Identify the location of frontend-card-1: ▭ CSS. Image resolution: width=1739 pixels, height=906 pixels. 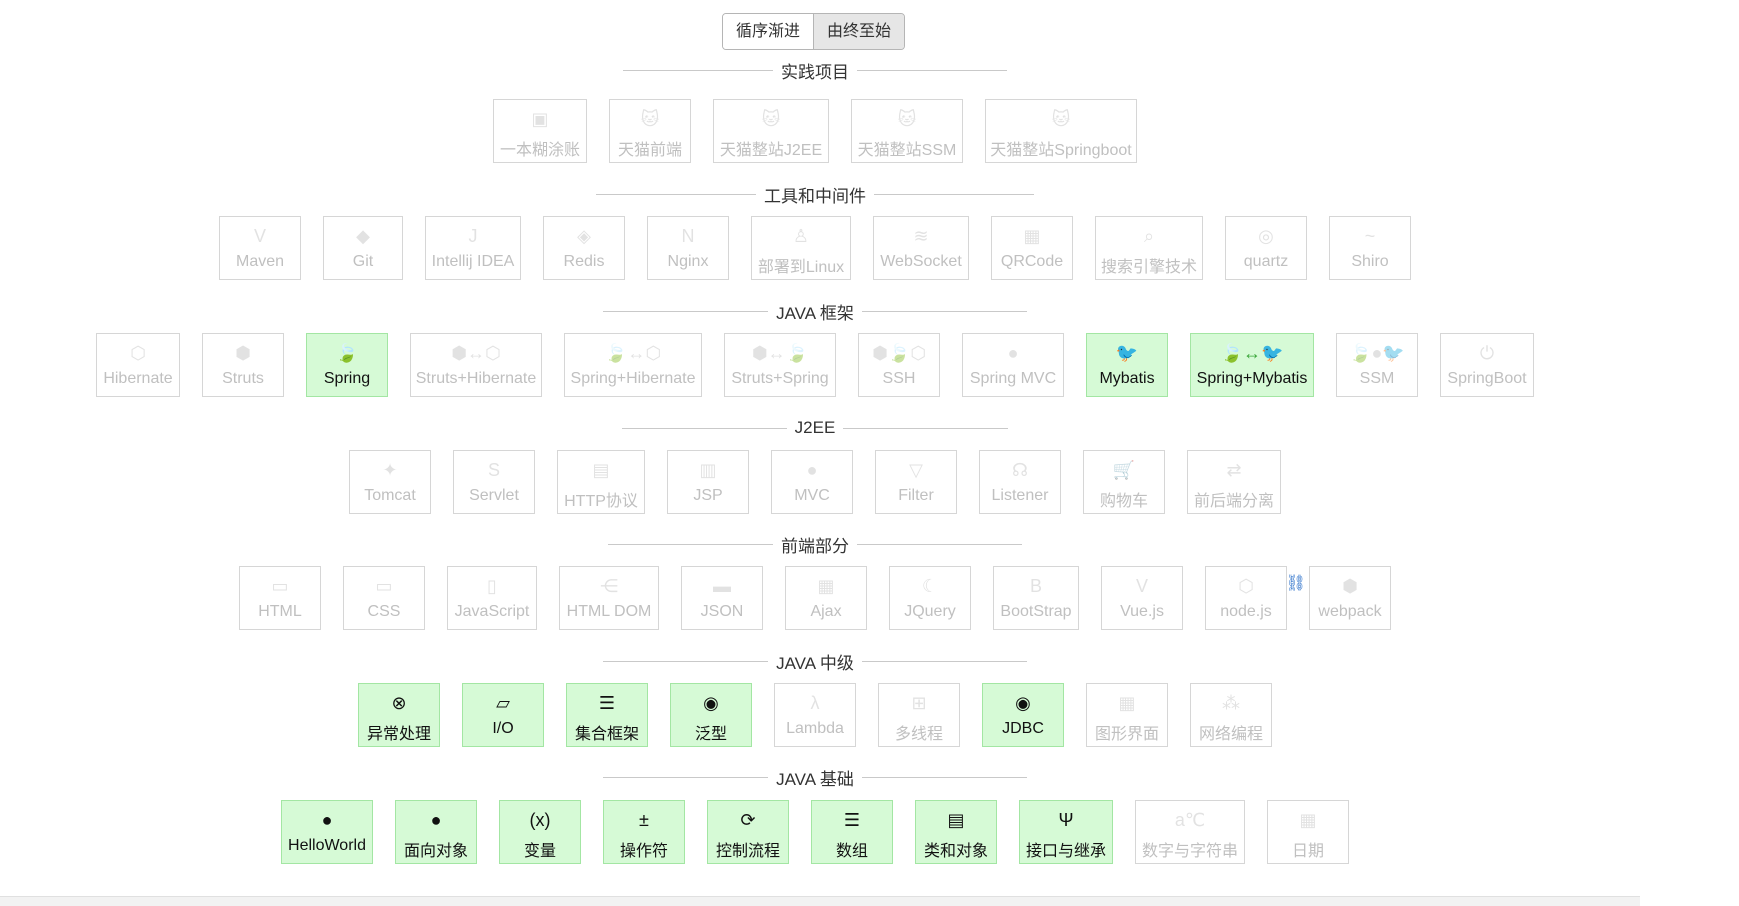
(384, 598).